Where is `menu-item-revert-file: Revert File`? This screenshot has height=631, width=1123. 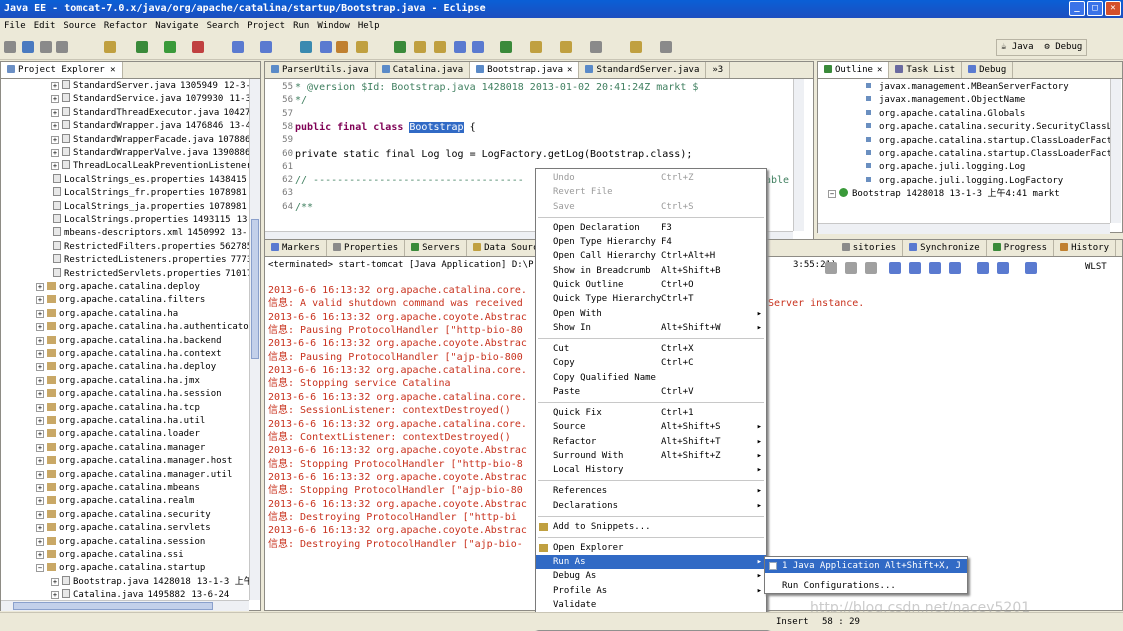 menu-item-revert-file: Revert File is located at coordinates (651, 192).